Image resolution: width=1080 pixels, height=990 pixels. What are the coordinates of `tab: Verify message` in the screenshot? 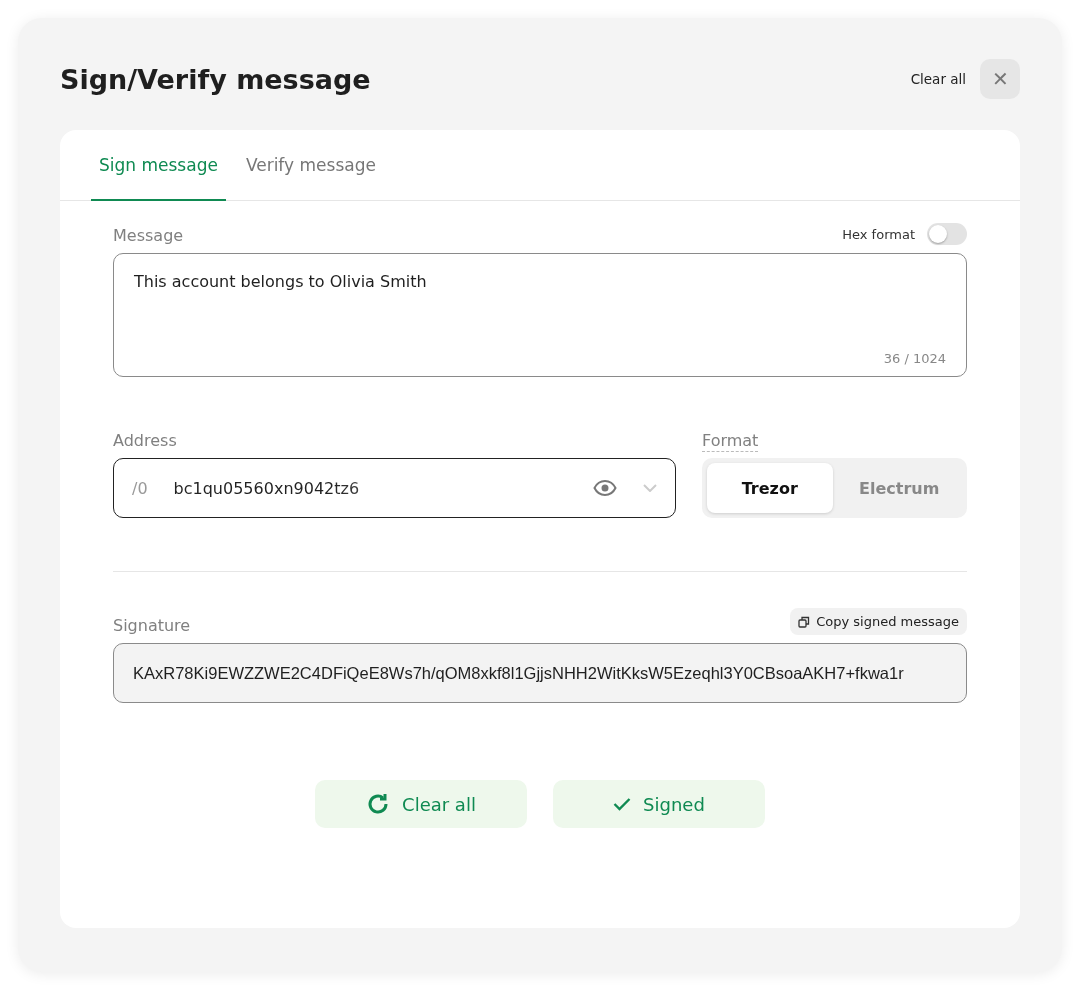 It's located at (310, 165).